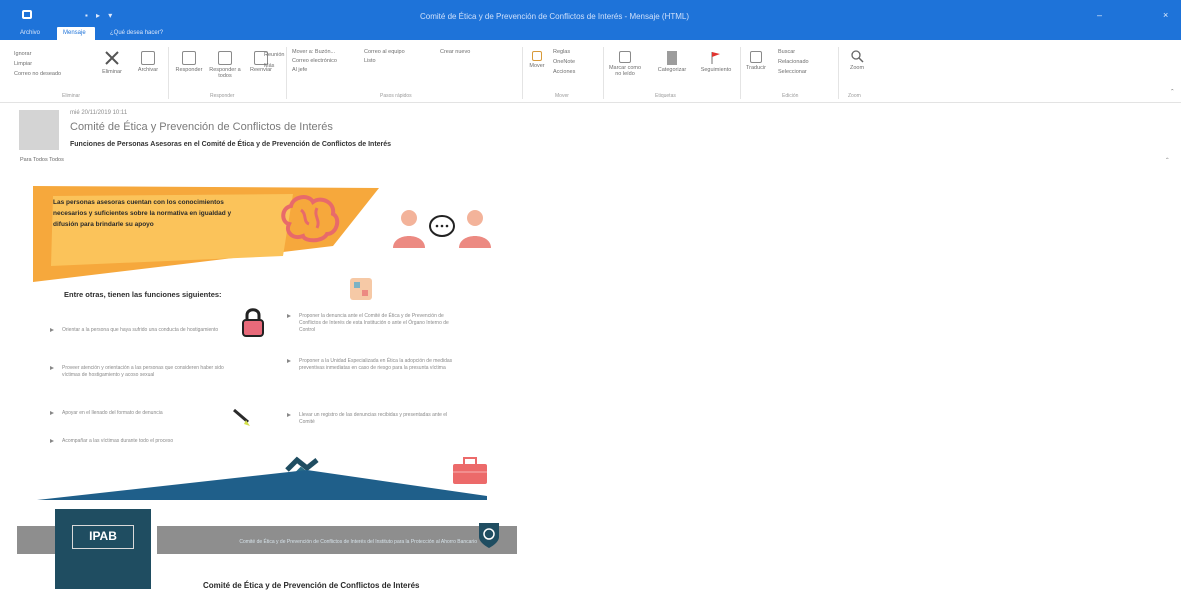 This screenshot has height=592, width=1181. What do you see at coordinates (1172, 92) in the screenshot?
I see `collapse-ribbon-icon: ⌃` at bounding box center [1172, 92].